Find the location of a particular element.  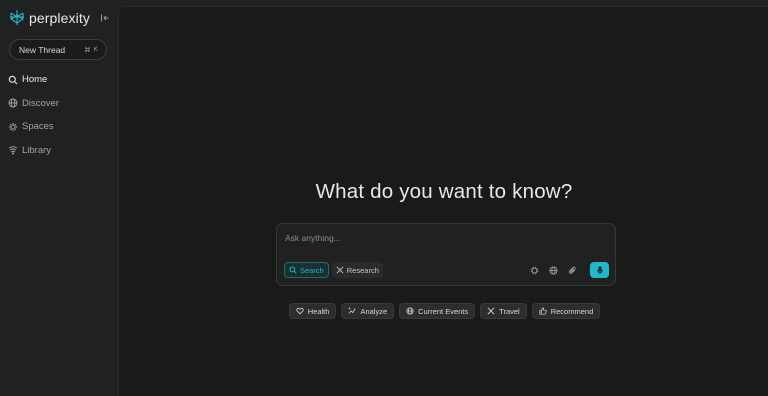

heart-icon is located at coordinates (300, 311).